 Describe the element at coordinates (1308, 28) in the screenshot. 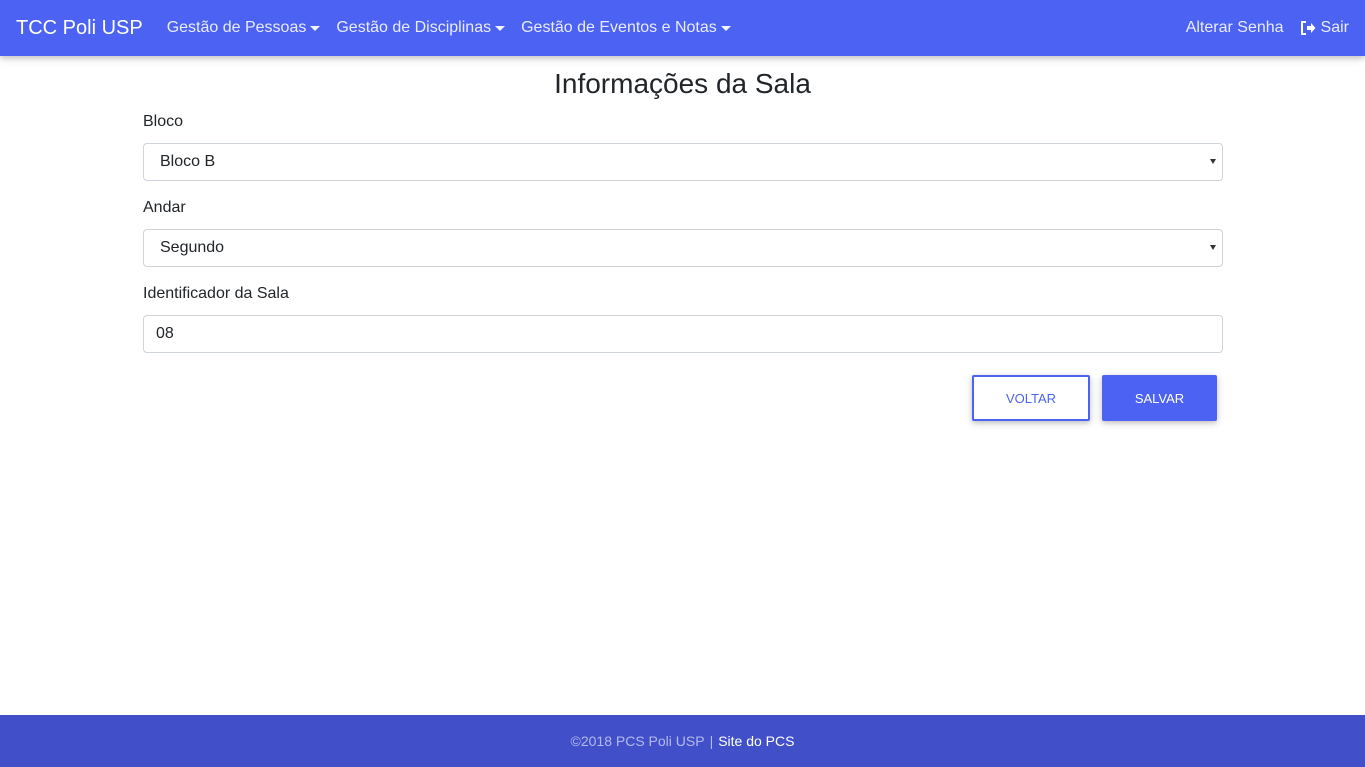

I see `sign-out-icon` at that location.